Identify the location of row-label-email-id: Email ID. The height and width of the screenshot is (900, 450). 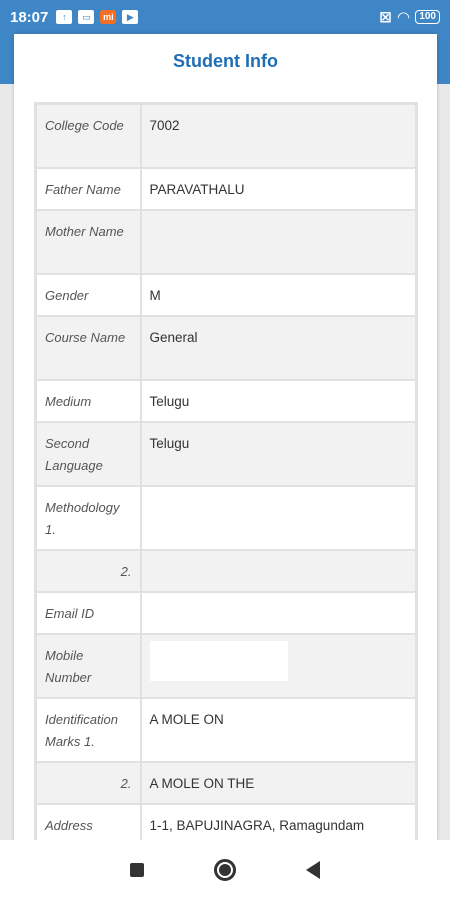
(88, 612).